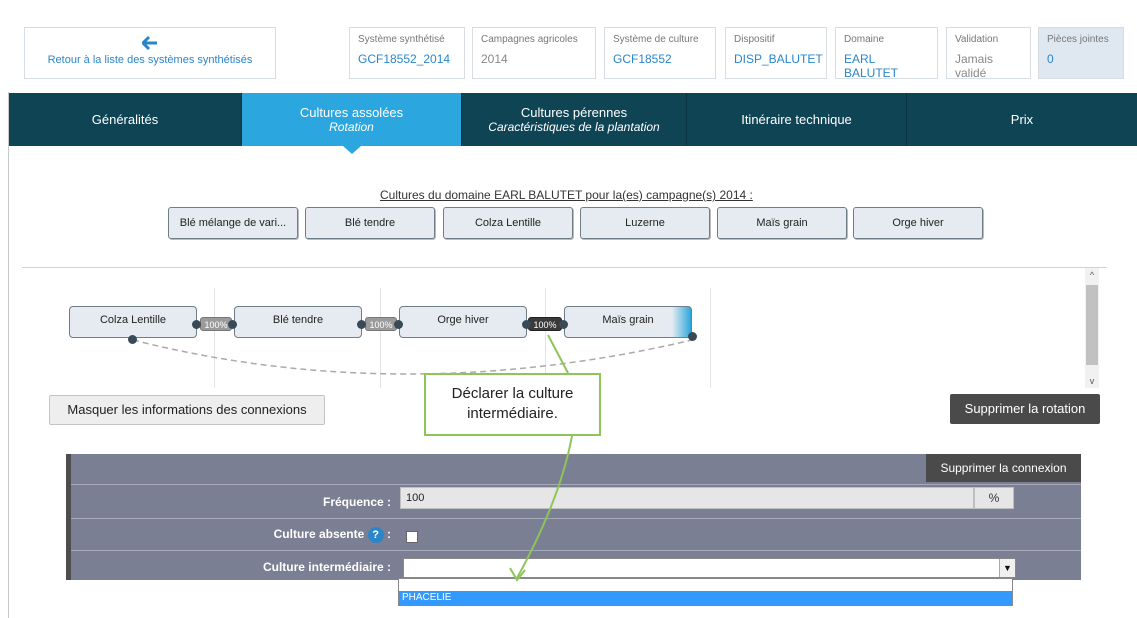 Image resolution: width=1137 pixels, height=618 pixels. I want to click on tab-itineraire-technique: Itinéraire technique, so click(797, 119).